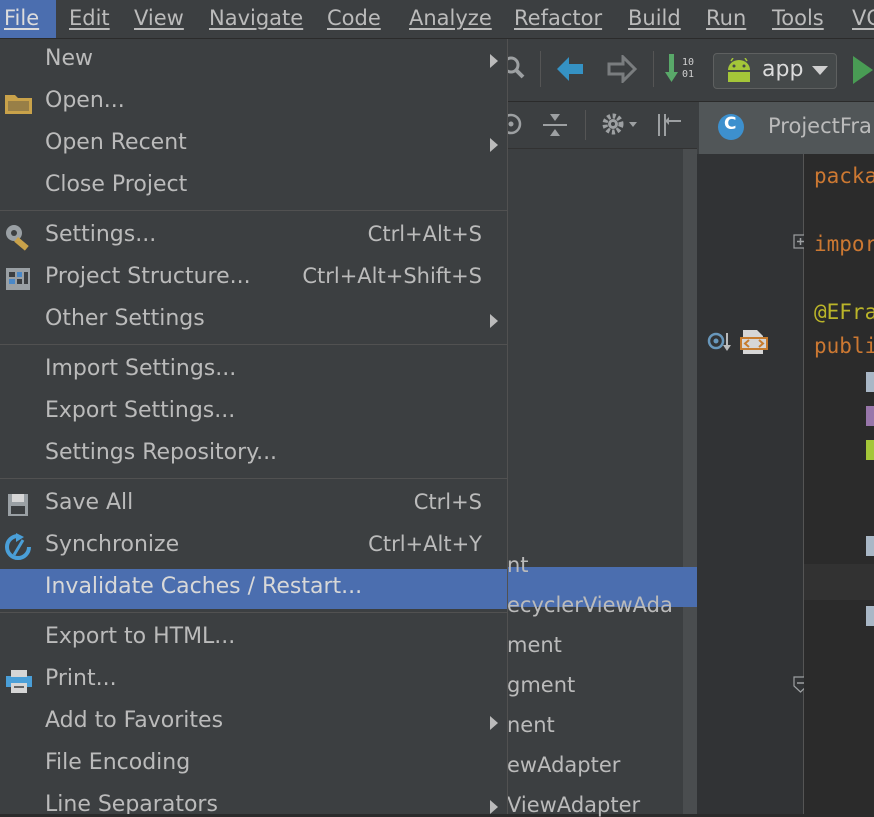 The image size is (874, 817). I want to click on scrollbar, so click(690, 481).